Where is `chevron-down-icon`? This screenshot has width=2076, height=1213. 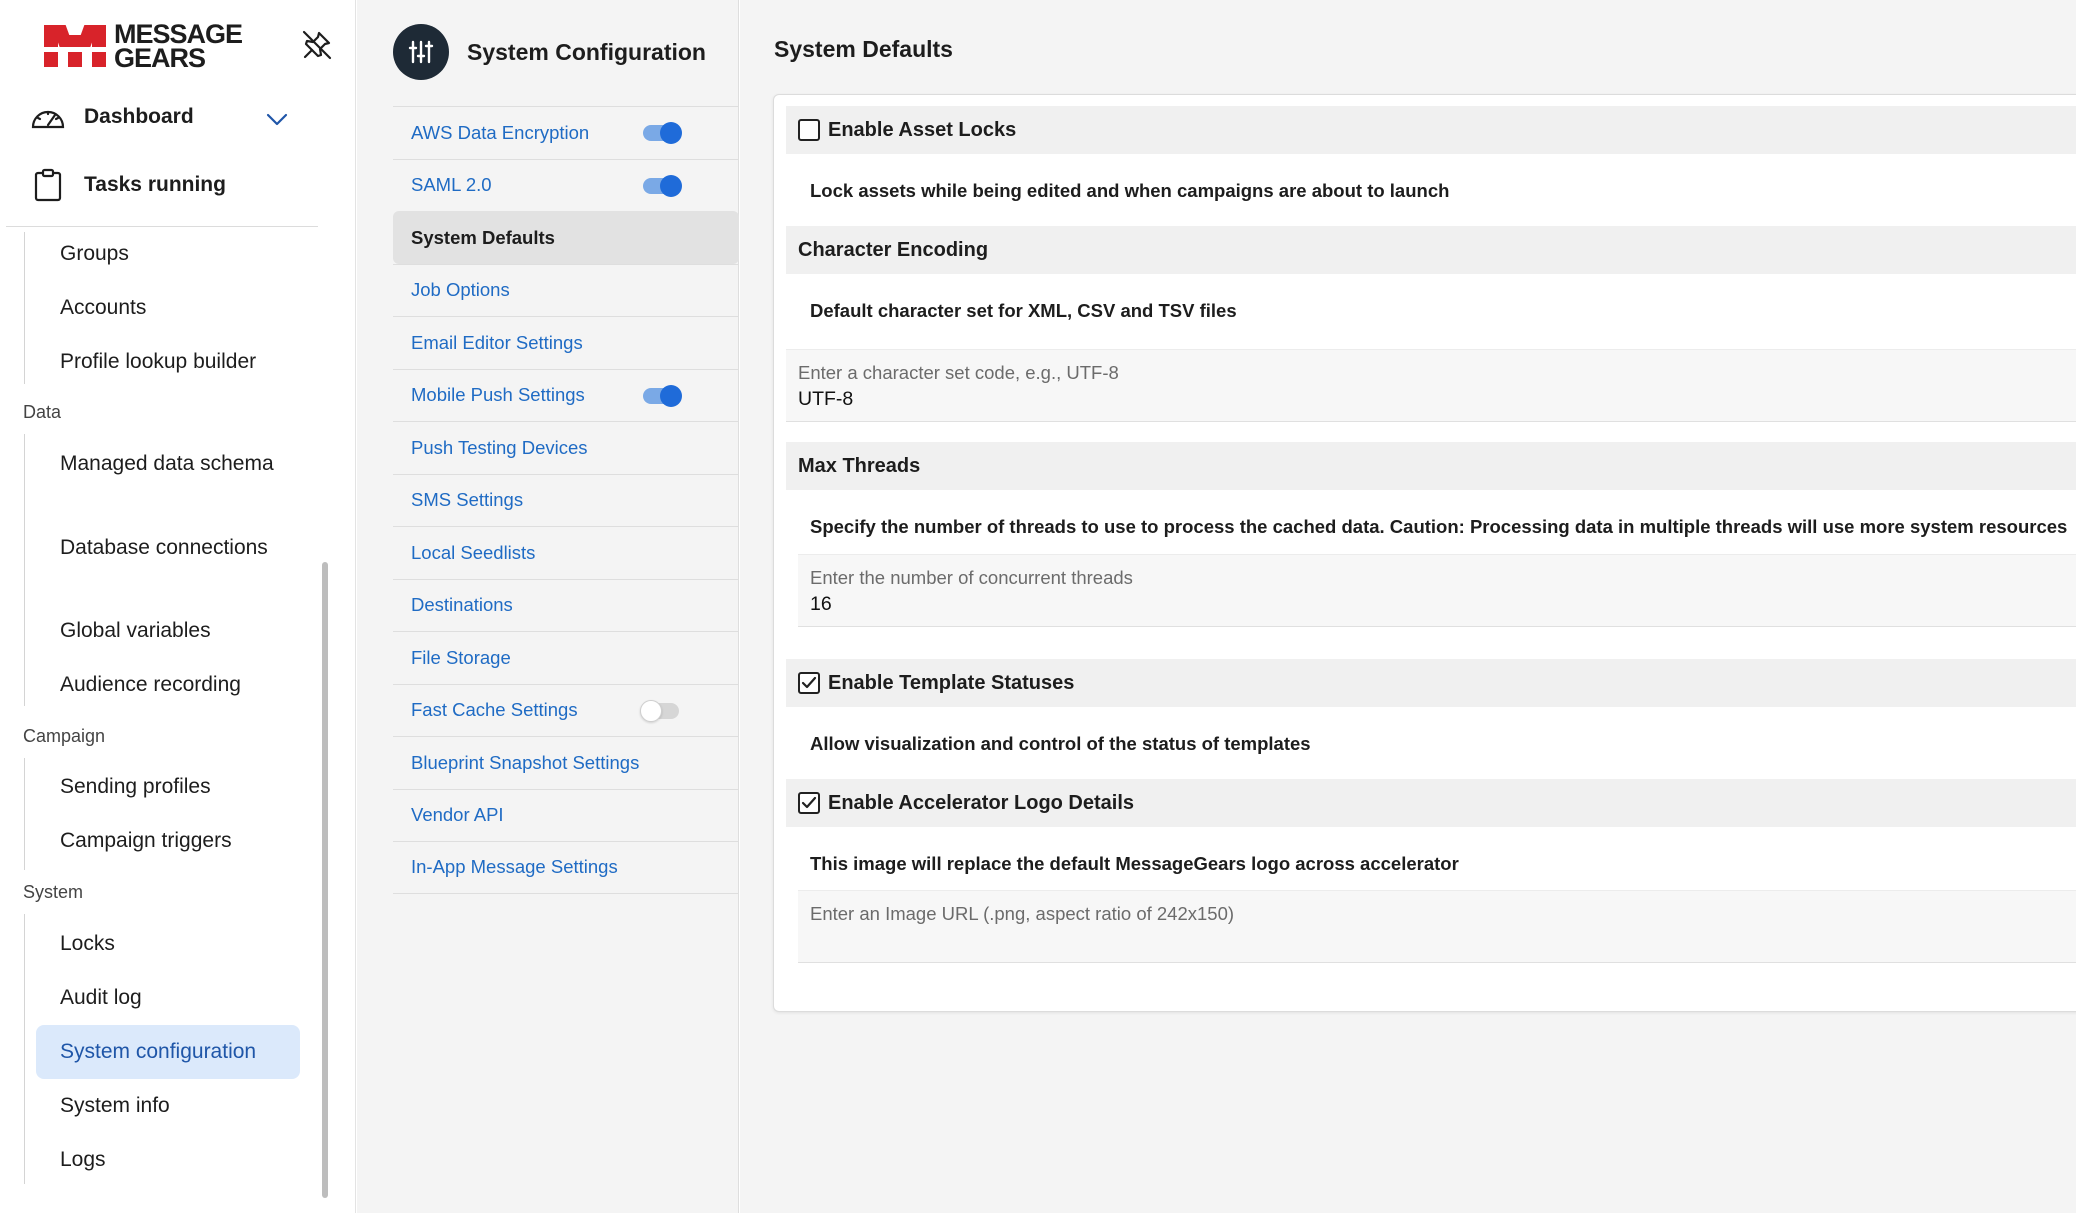 chevron-down-icon is located at coordinates (277, 119).